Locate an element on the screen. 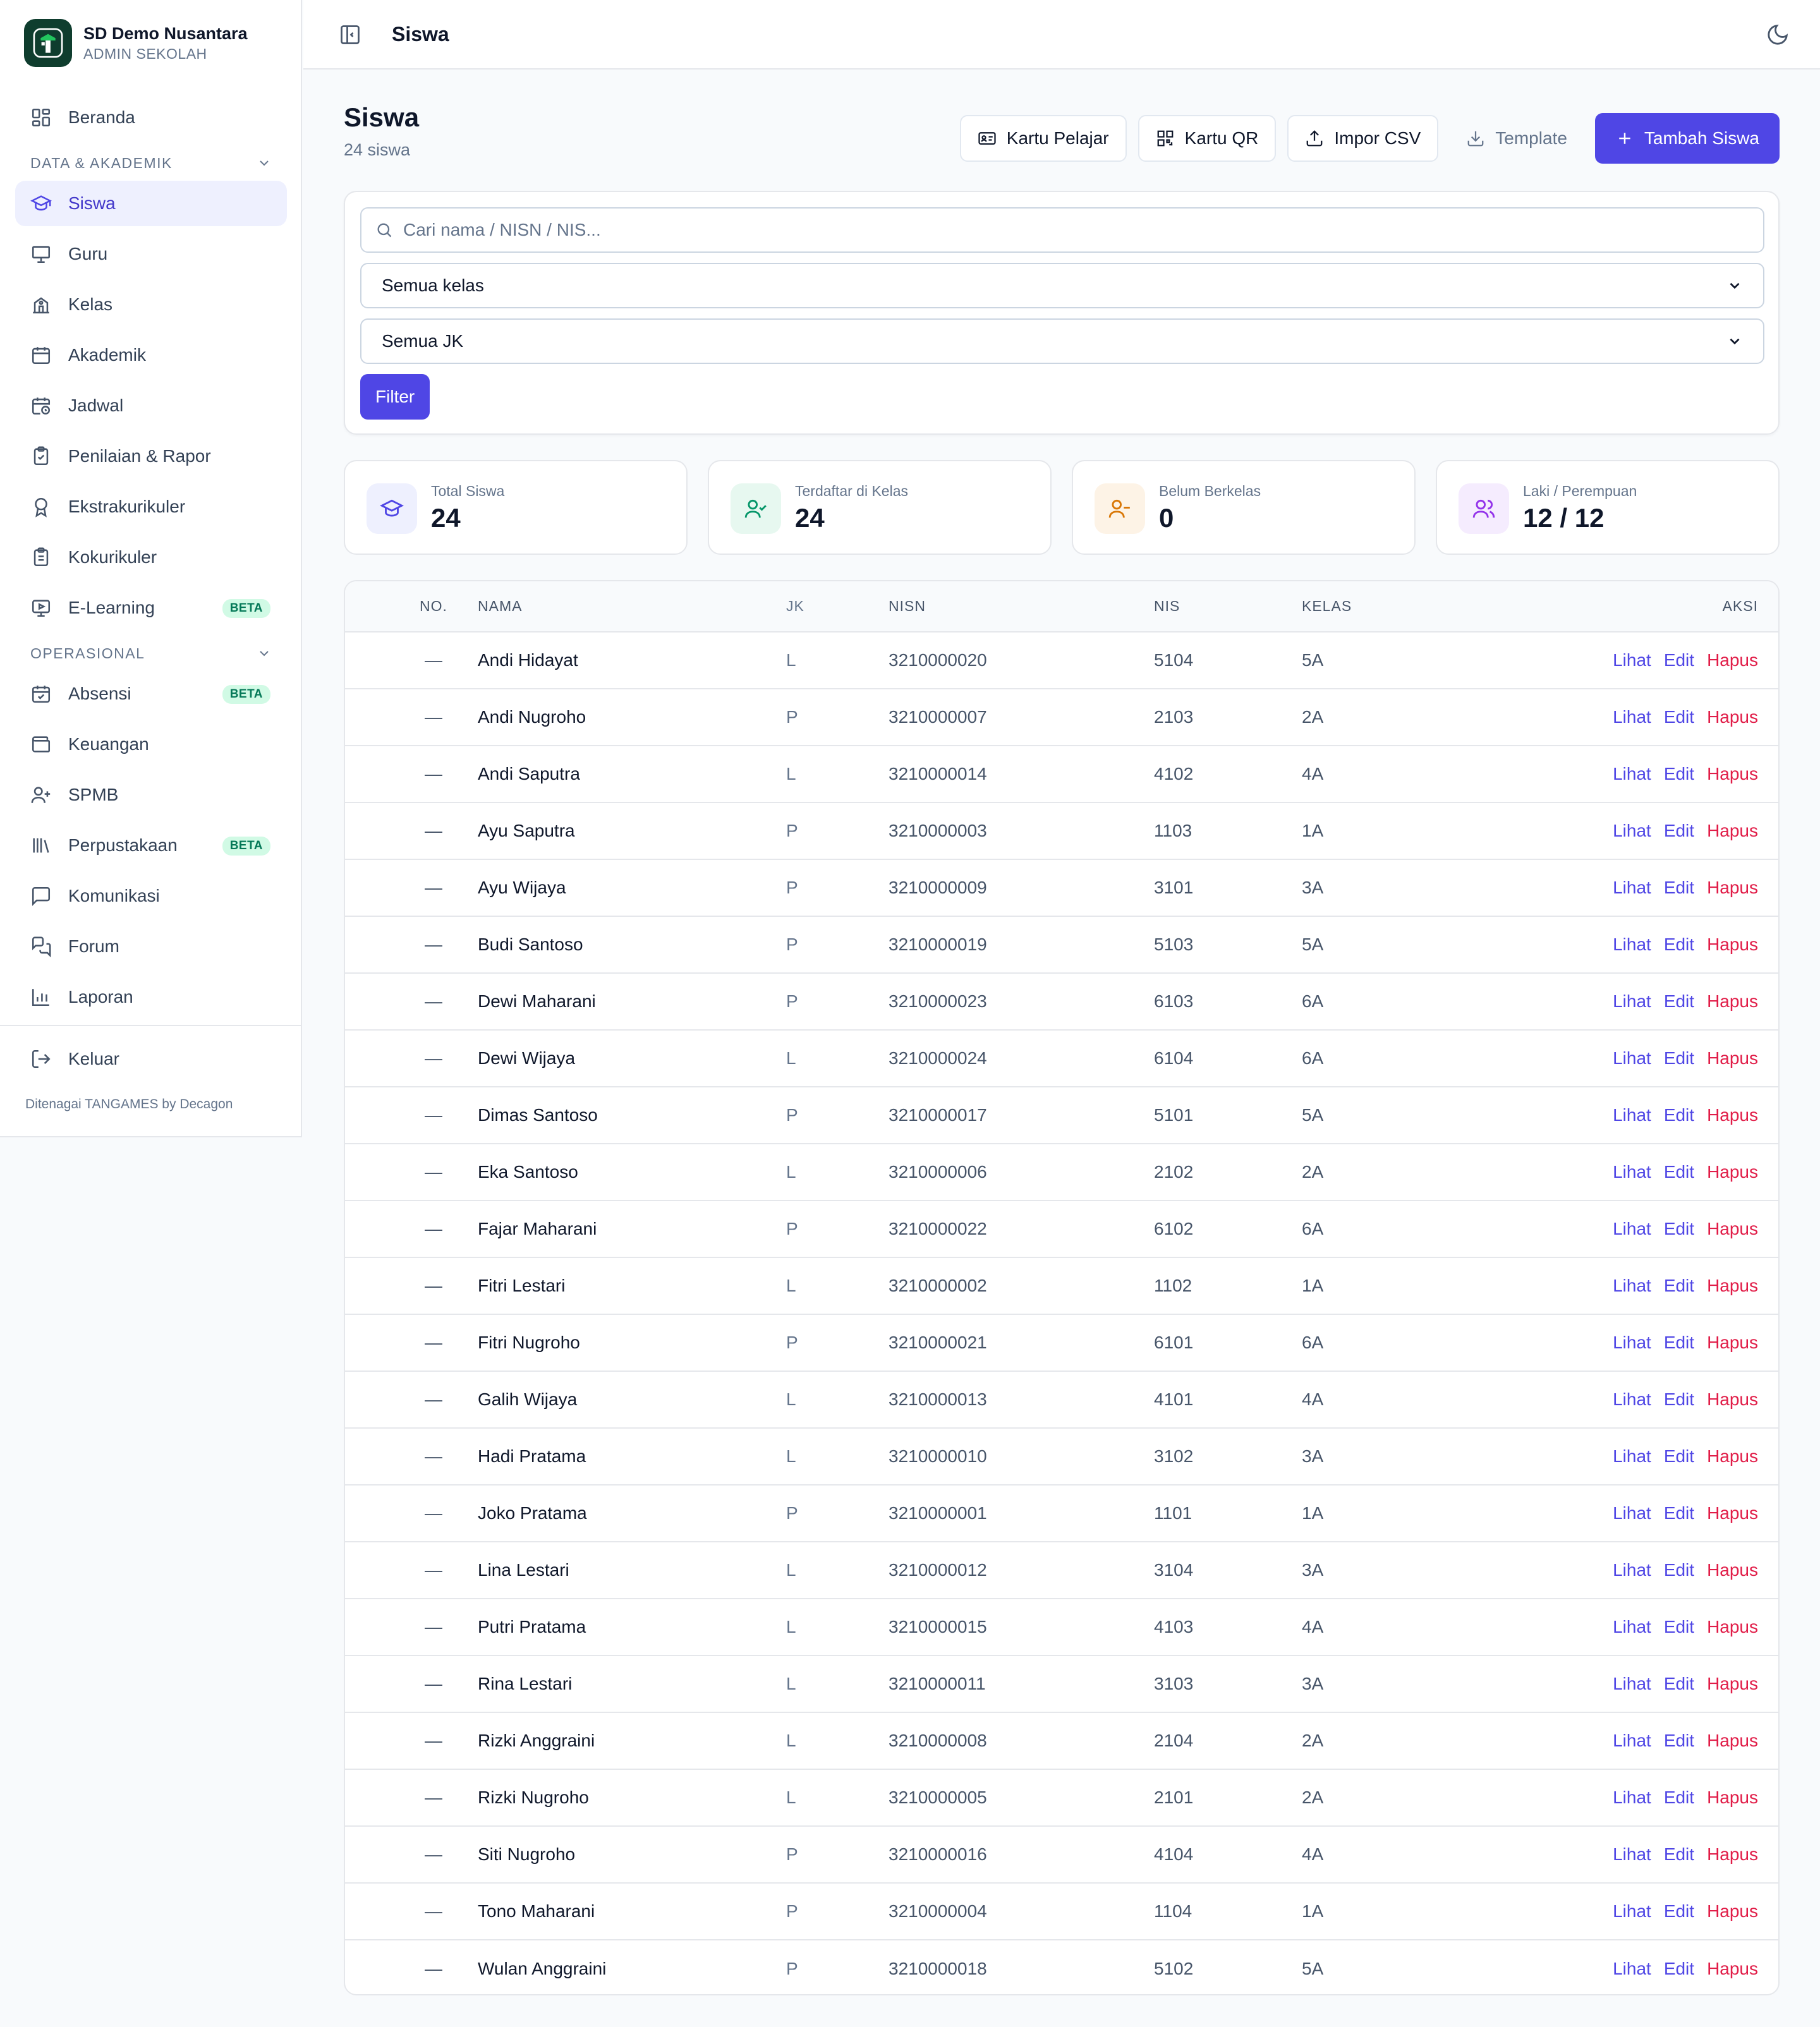 The height and width of the screenshot is (2027, 1820). kartu-qr-button: Kartu QR is located at coordinates (1207, 138).